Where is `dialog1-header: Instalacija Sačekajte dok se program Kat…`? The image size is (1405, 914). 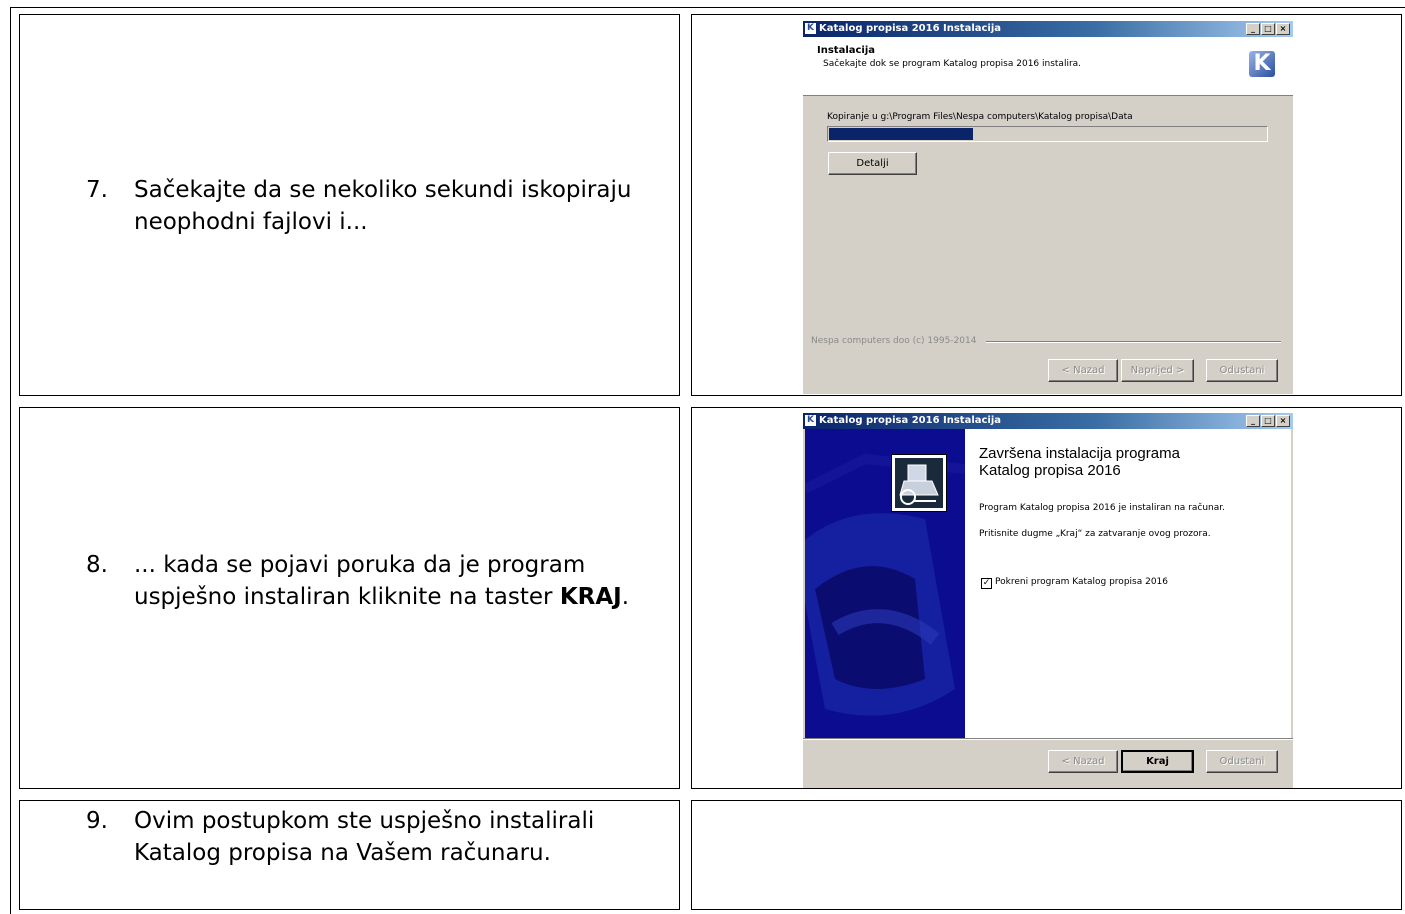
dialog1-header: Instalacija Sačekajte dok se program Kat… is located at coordinates (1048, 66).